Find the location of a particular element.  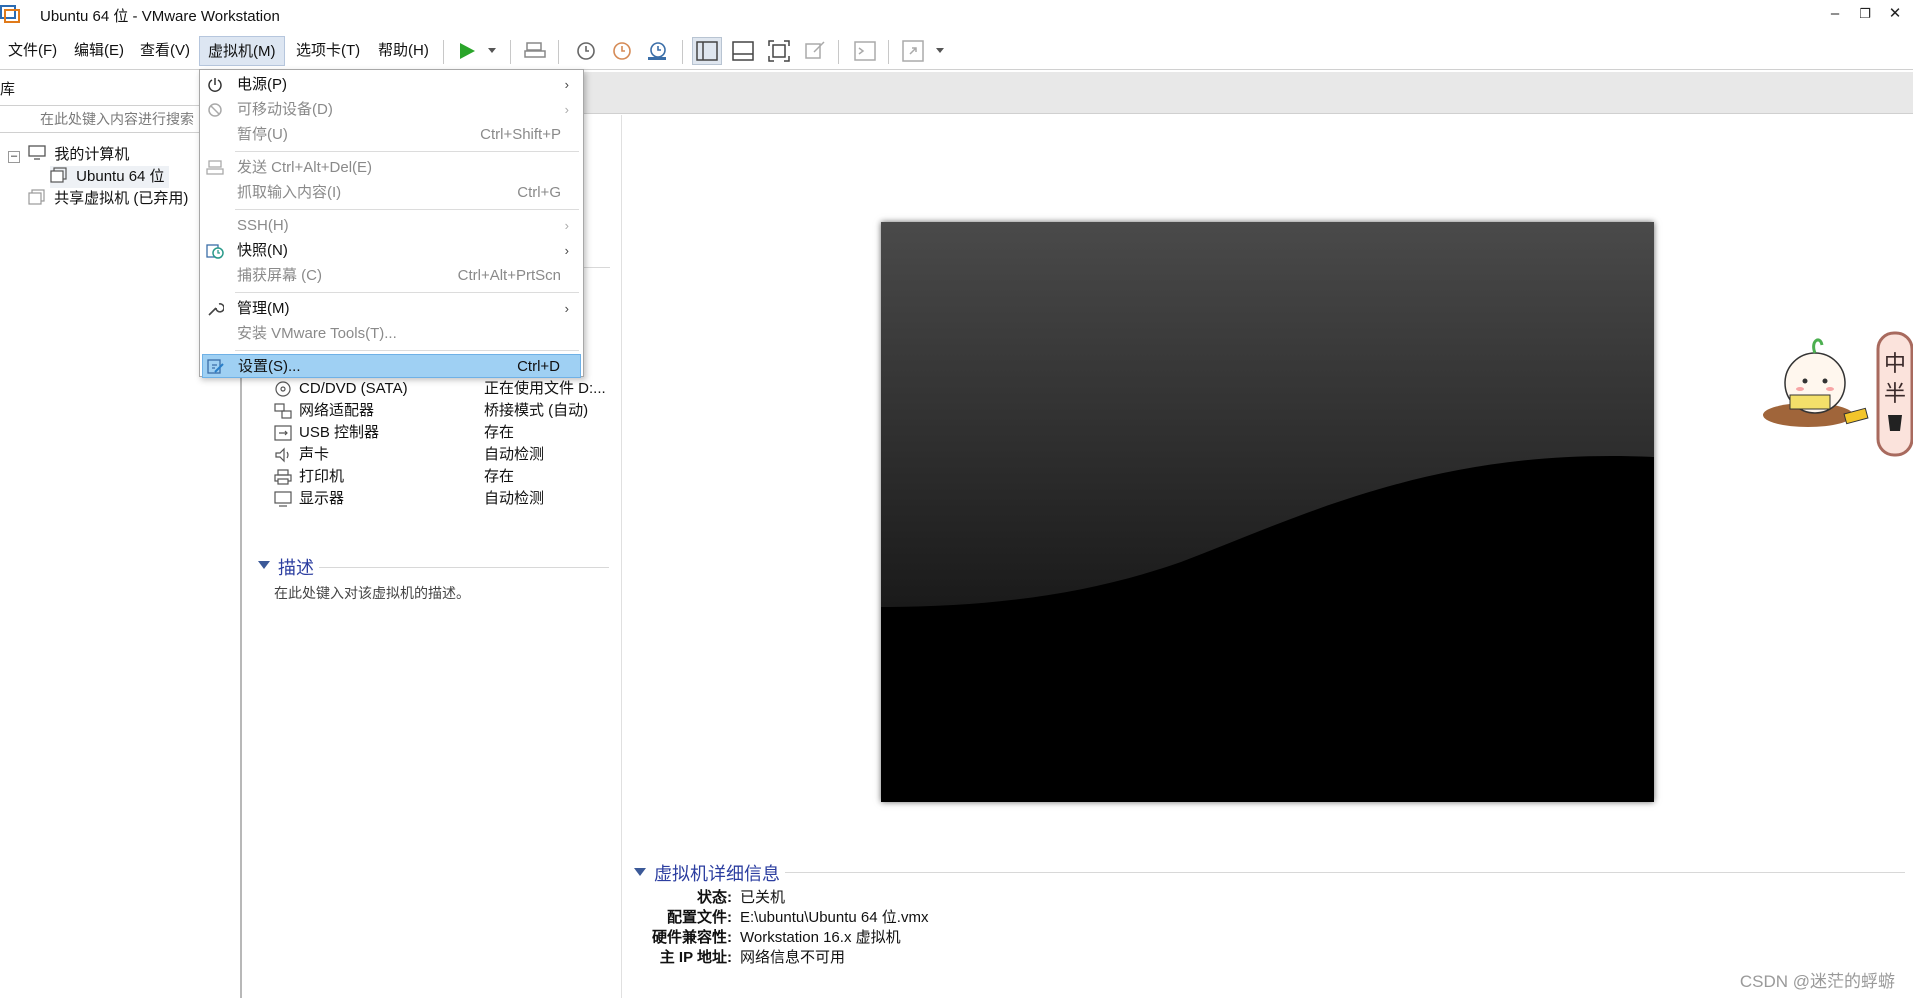

menu-label: 可移动设备(D) is located at coordinates (285, 109).